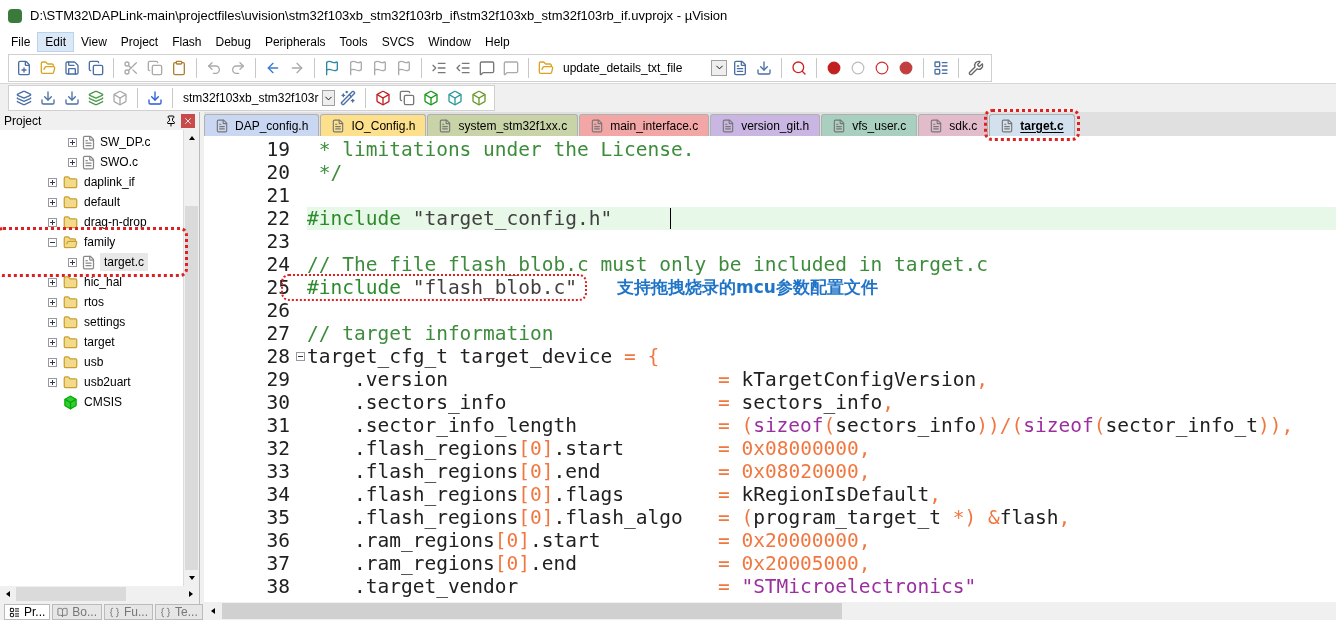 The height and width of the screenshot is (620, 1336). What do you see at coordinates (647, 264) in the screenshot?
I see `code-line: // The file flash_blob.c must only be included in target.c` at bounding box center [647, 264].